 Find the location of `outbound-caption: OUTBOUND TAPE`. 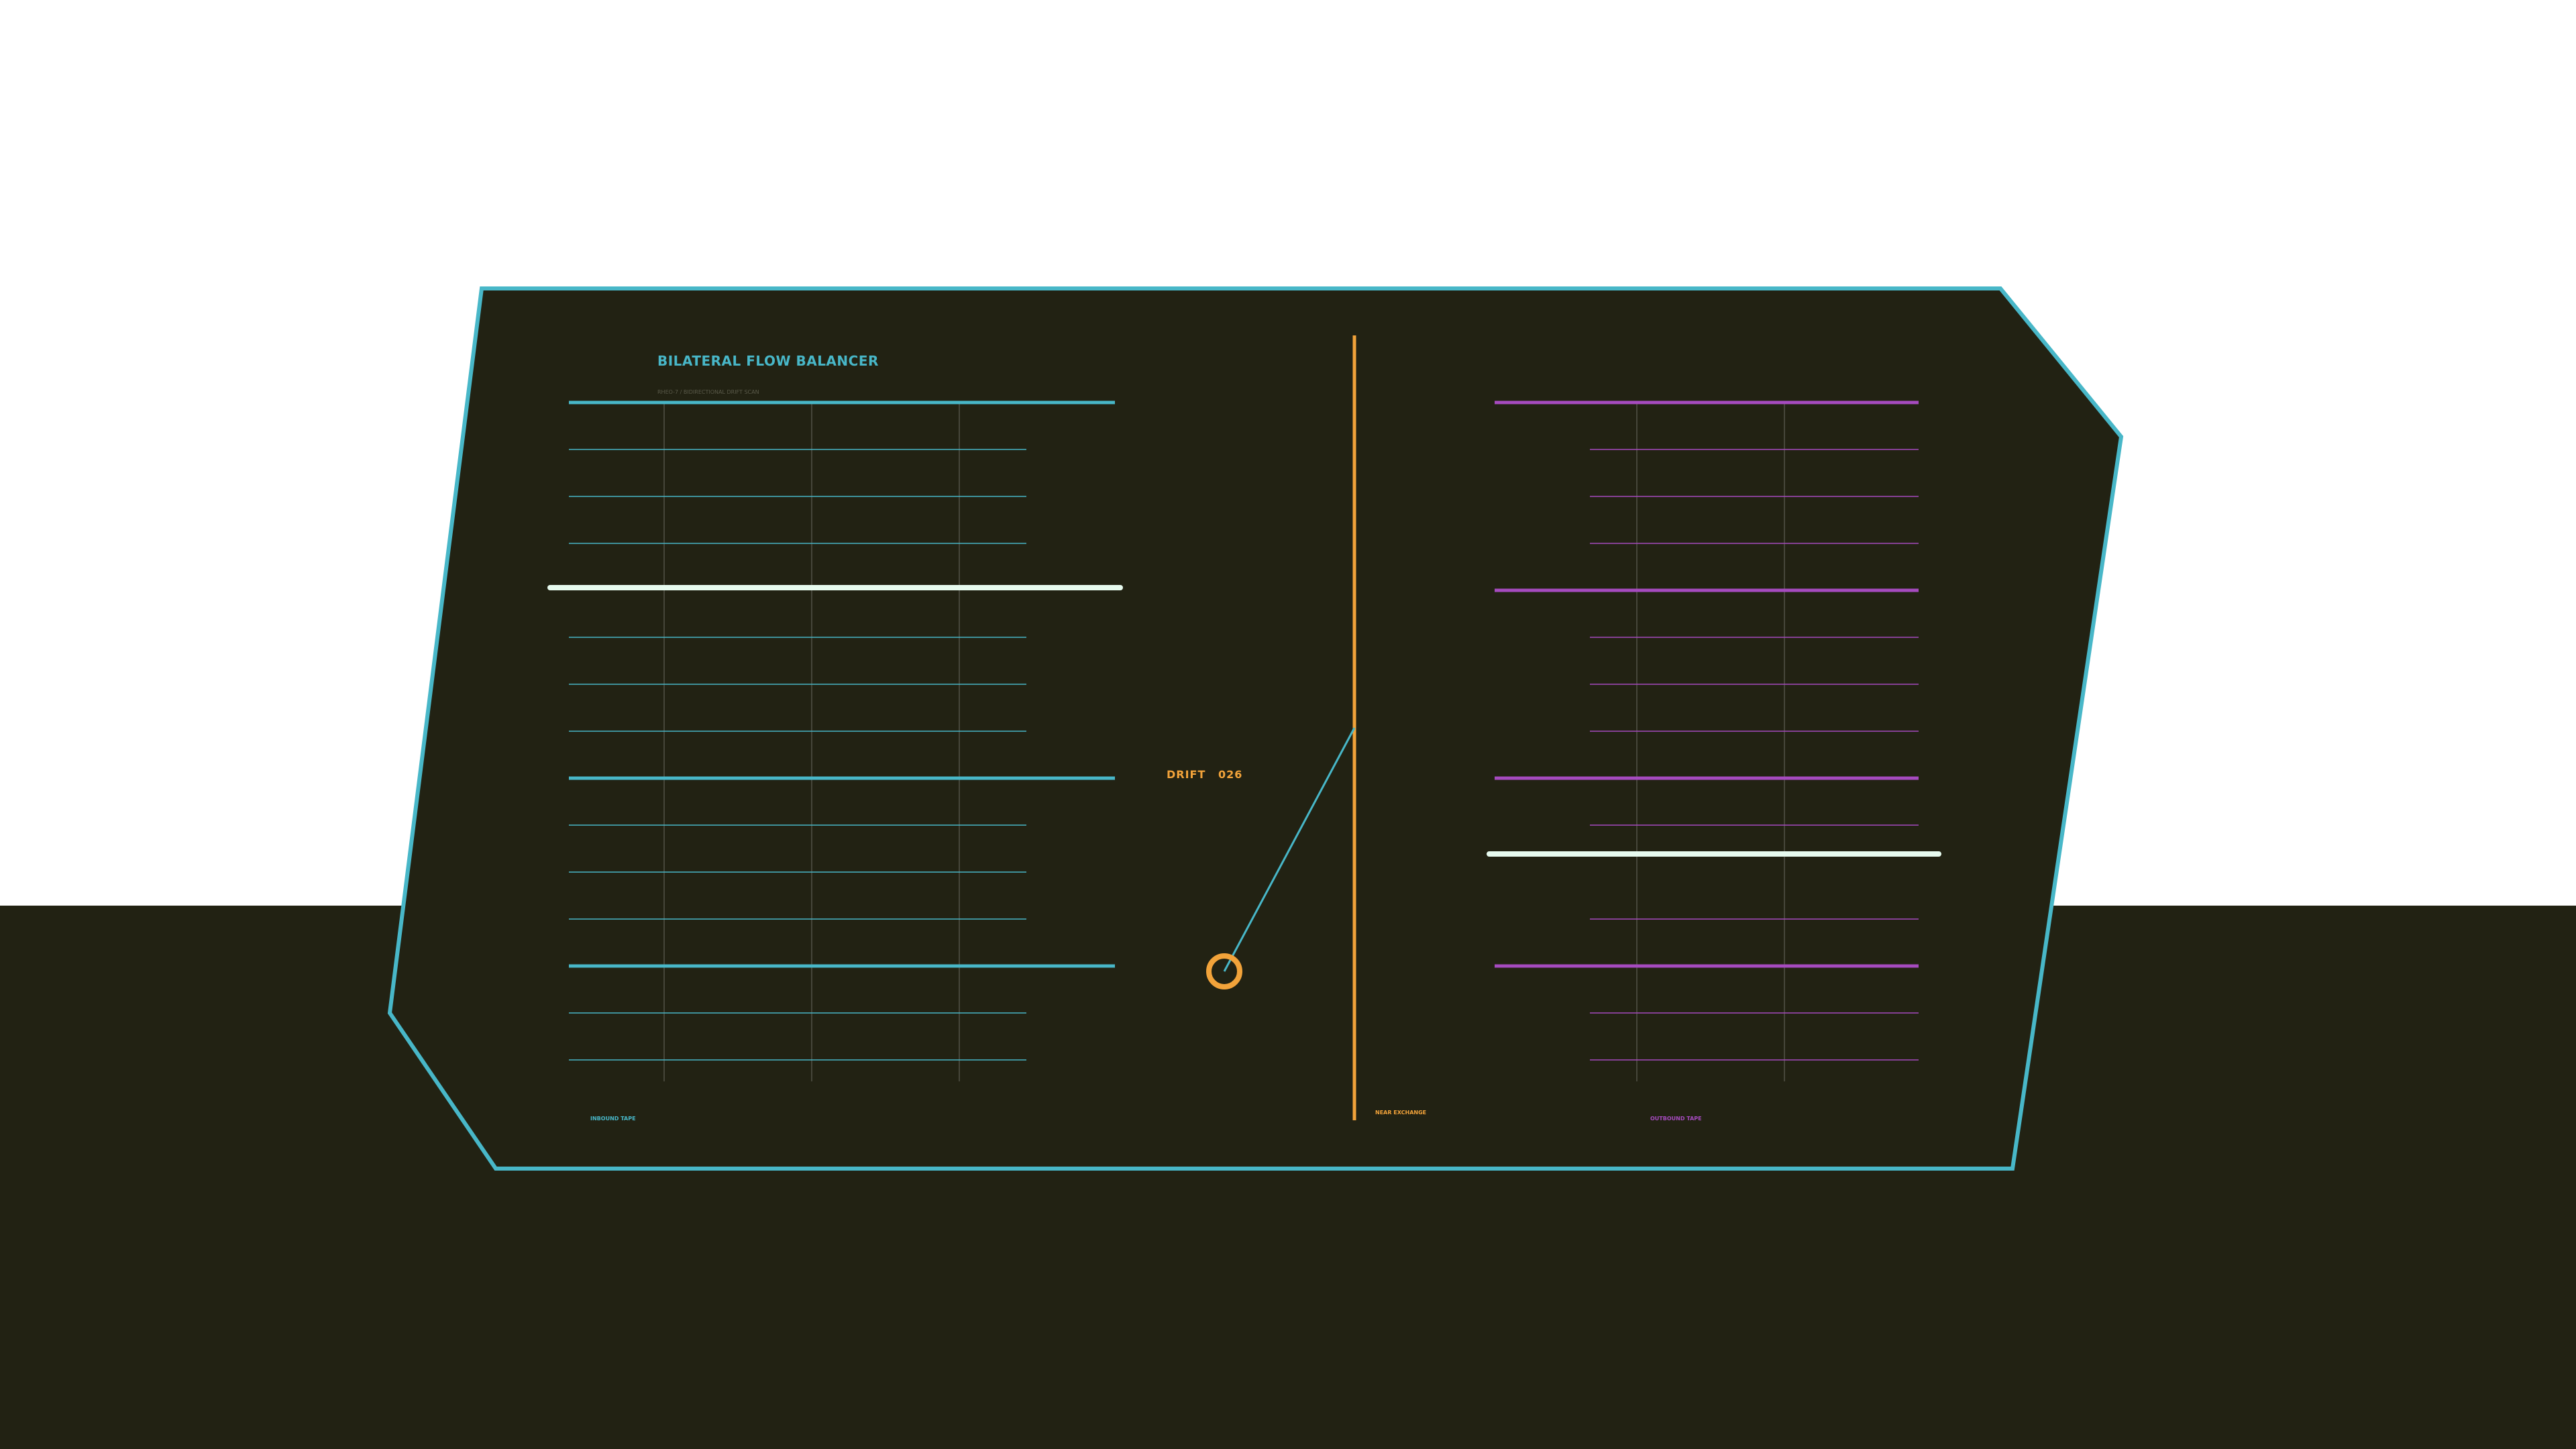

outbound-caption: OUTBOUND TAPE is located at coordinates (1676, 1119).